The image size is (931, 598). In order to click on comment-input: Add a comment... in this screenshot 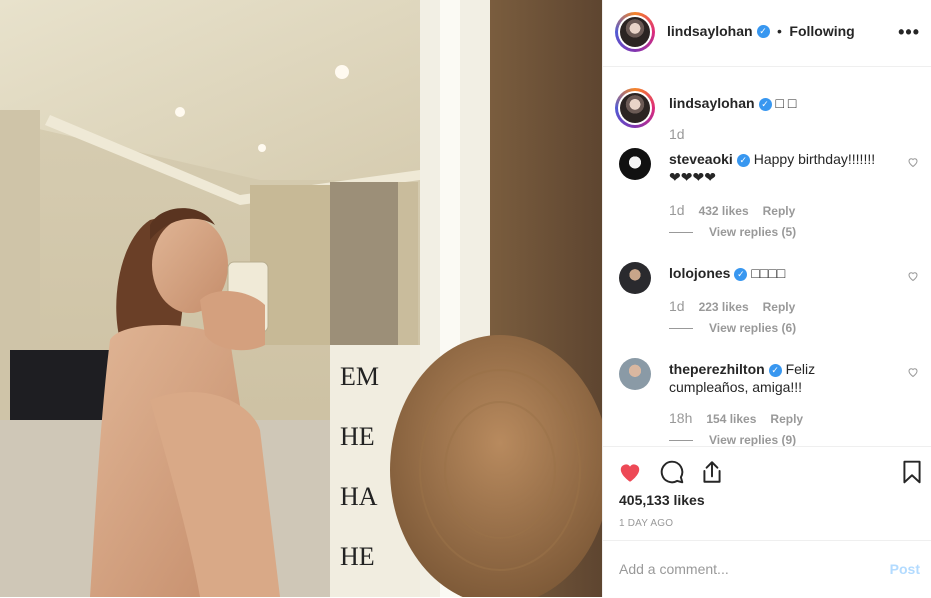, I will do `click(674, 569)`.